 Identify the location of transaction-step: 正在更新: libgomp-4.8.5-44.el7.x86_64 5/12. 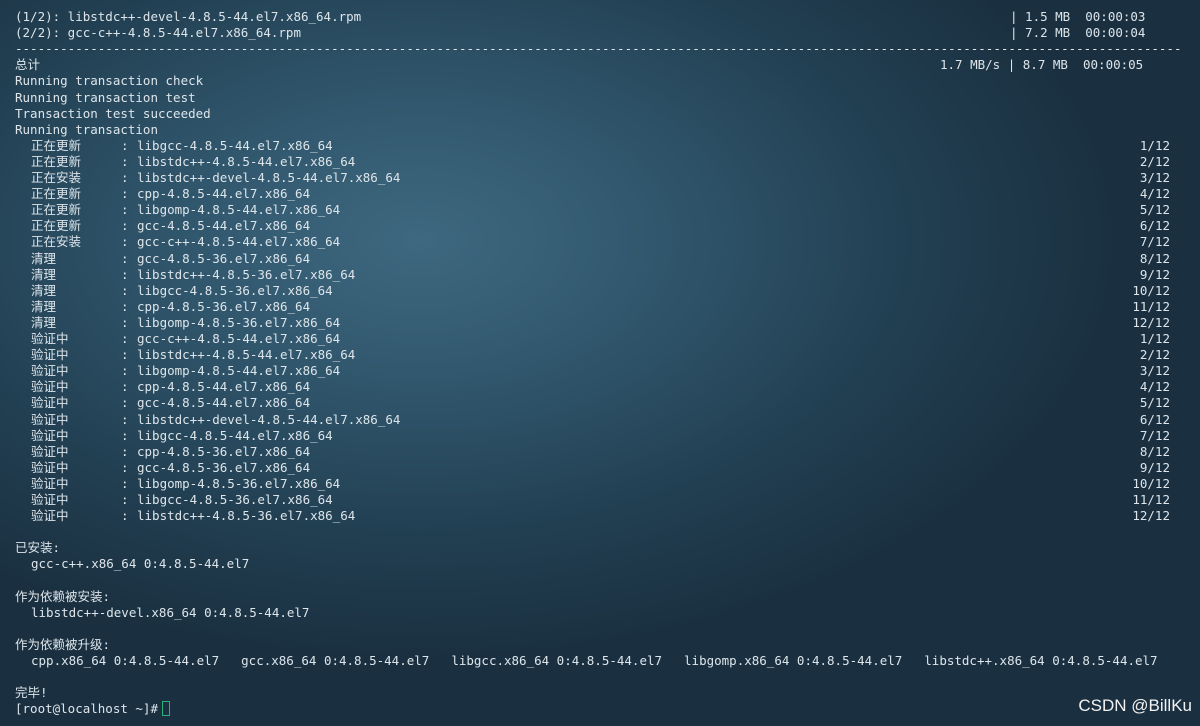
(600, 210).